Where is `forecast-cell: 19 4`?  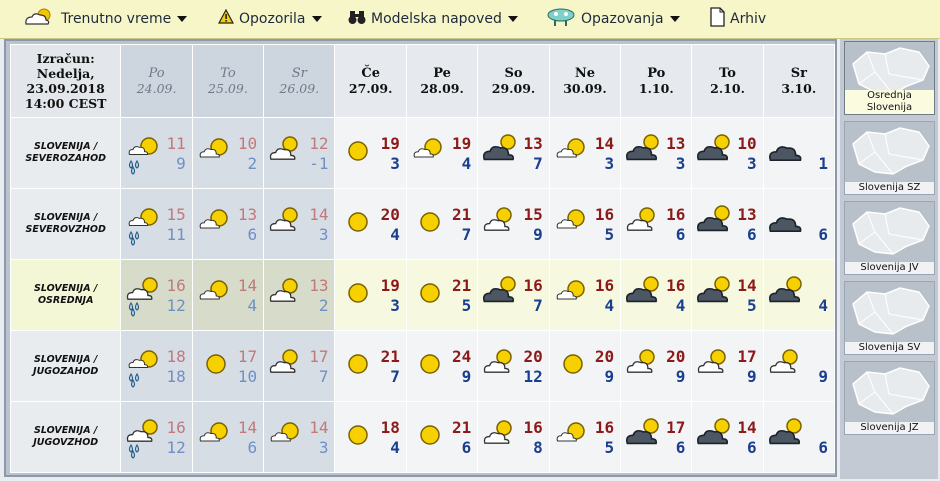 forecast-cell: 19 4 is located at coordinates (442, 153).